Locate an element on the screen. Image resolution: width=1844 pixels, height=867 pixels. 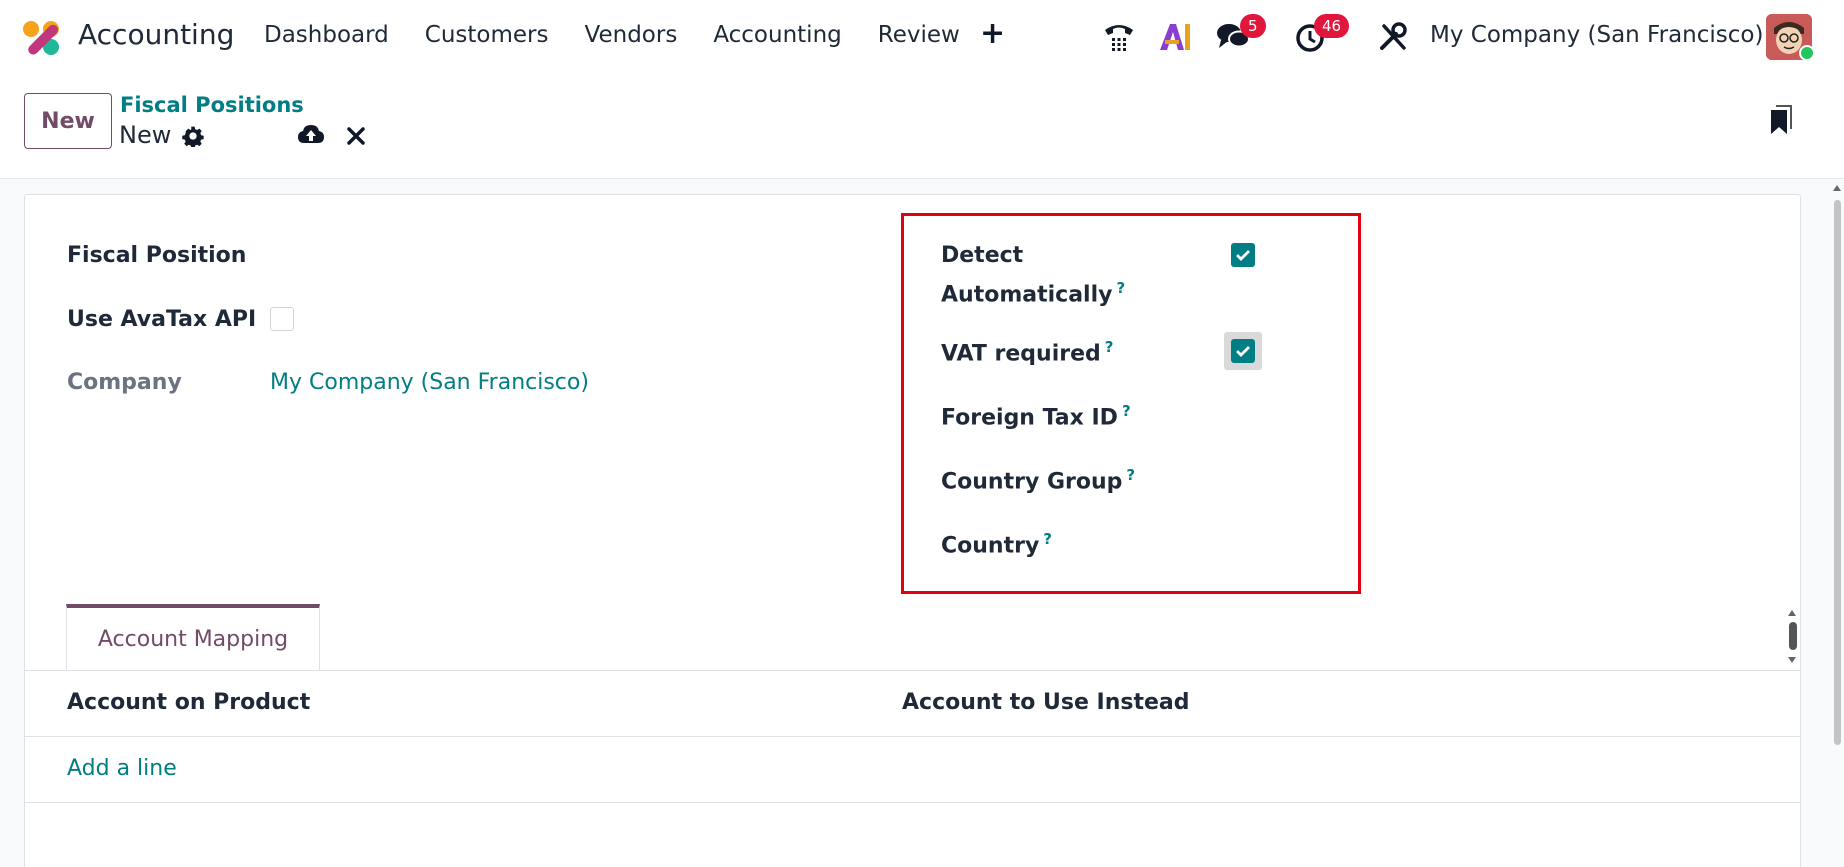
tab-divider is located at coordinates (912, 670).